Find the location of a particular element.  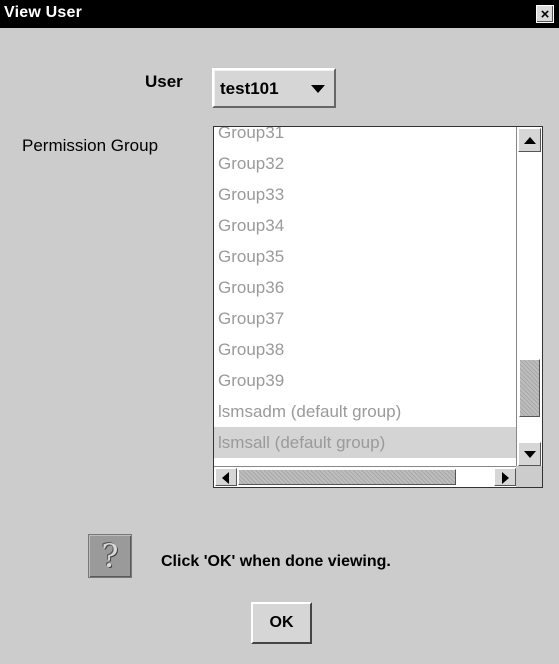

title-bar: View User × is located at coordinates (279, 14).